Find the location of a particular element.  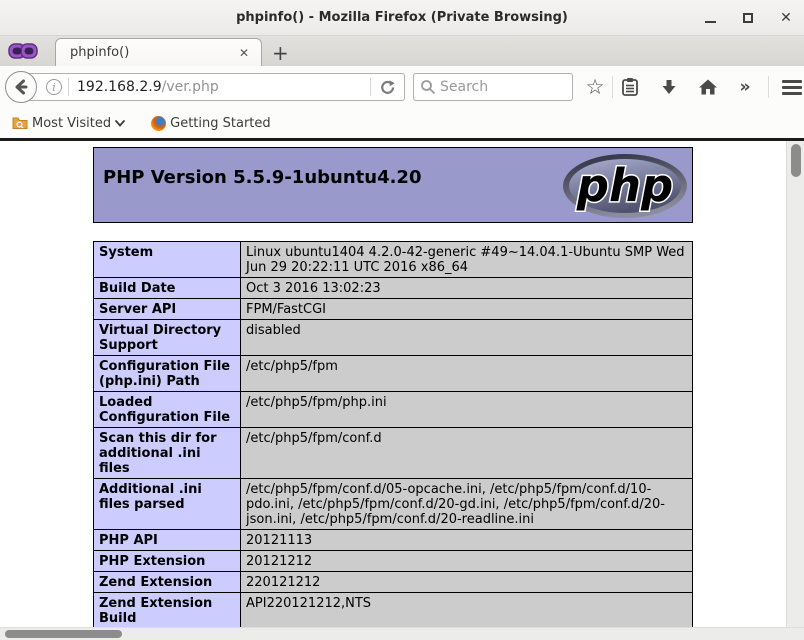

bookmarks-menu-button is located at coordinates (630, 87).